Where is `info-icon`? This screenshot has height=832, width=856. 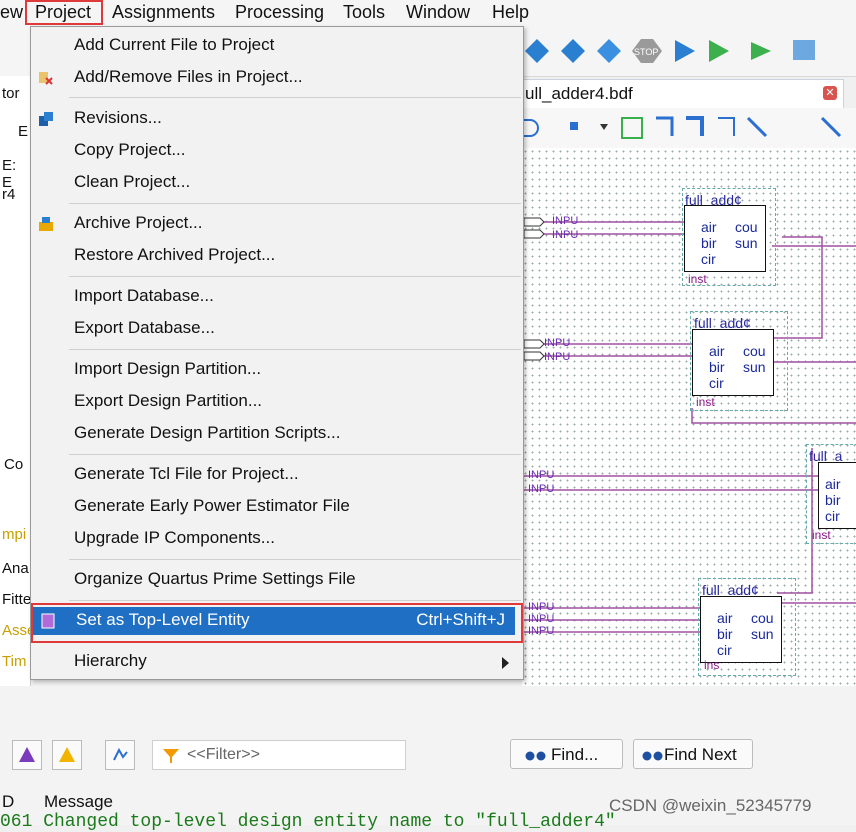 info-icon is located at coordinates (120, 754).